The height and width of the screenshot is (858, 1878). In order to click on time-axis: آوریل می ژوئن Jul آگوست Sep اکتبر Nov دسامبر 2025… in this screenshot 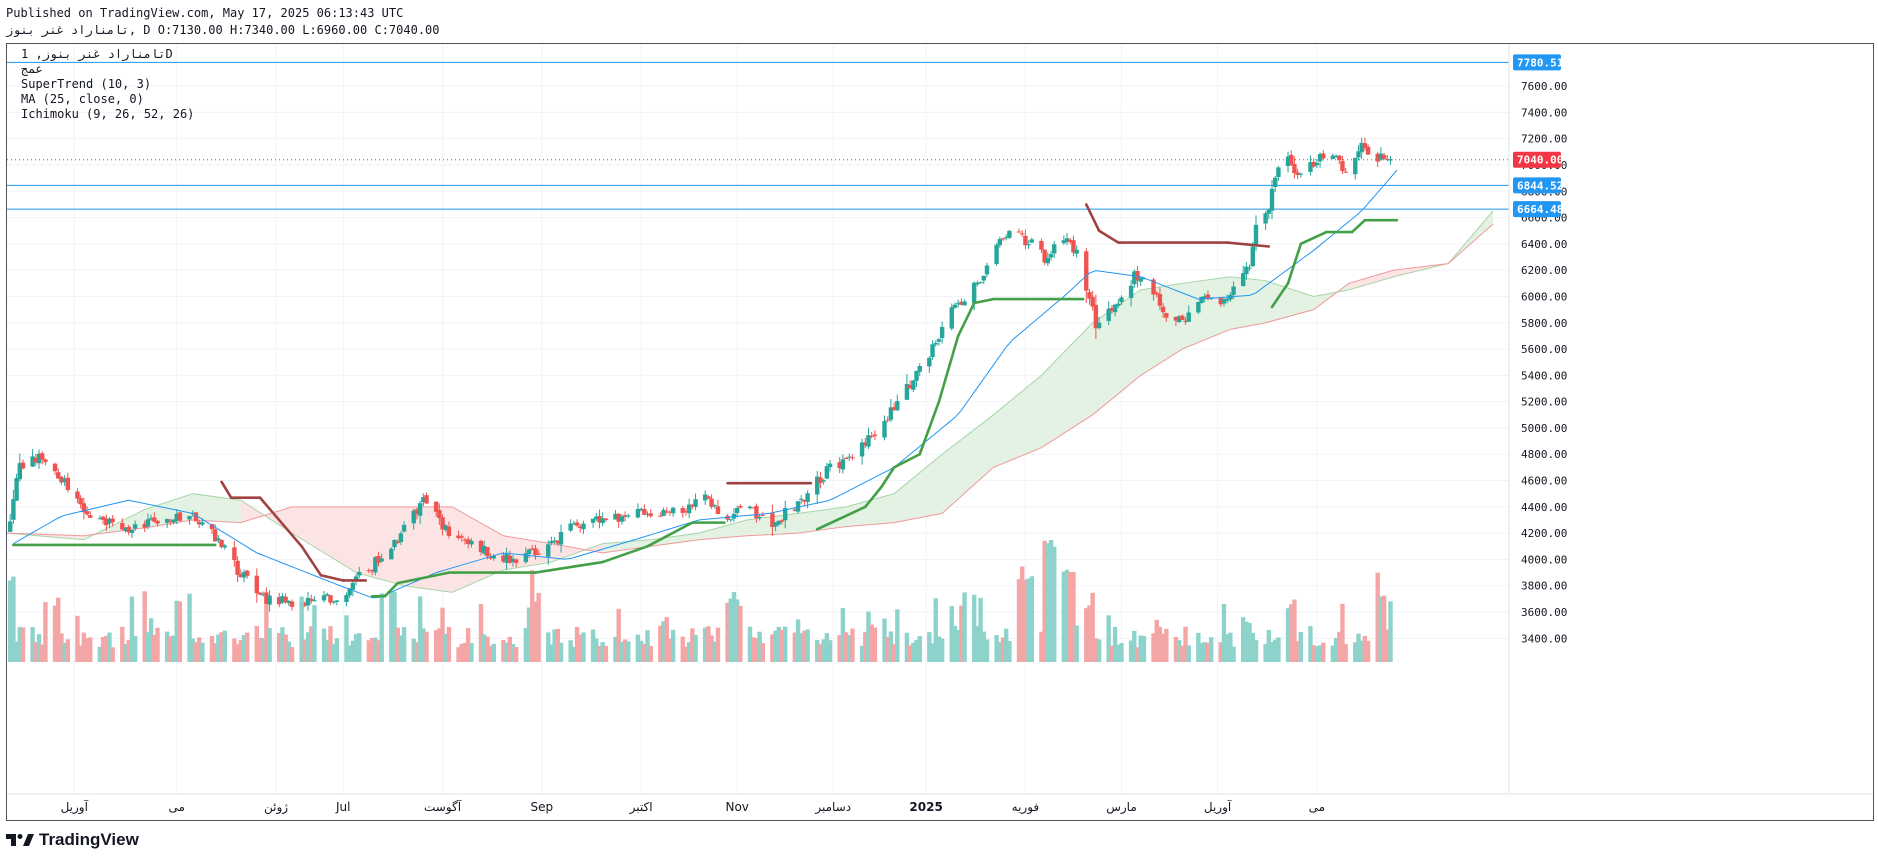, I will do `click(940, 804)`.